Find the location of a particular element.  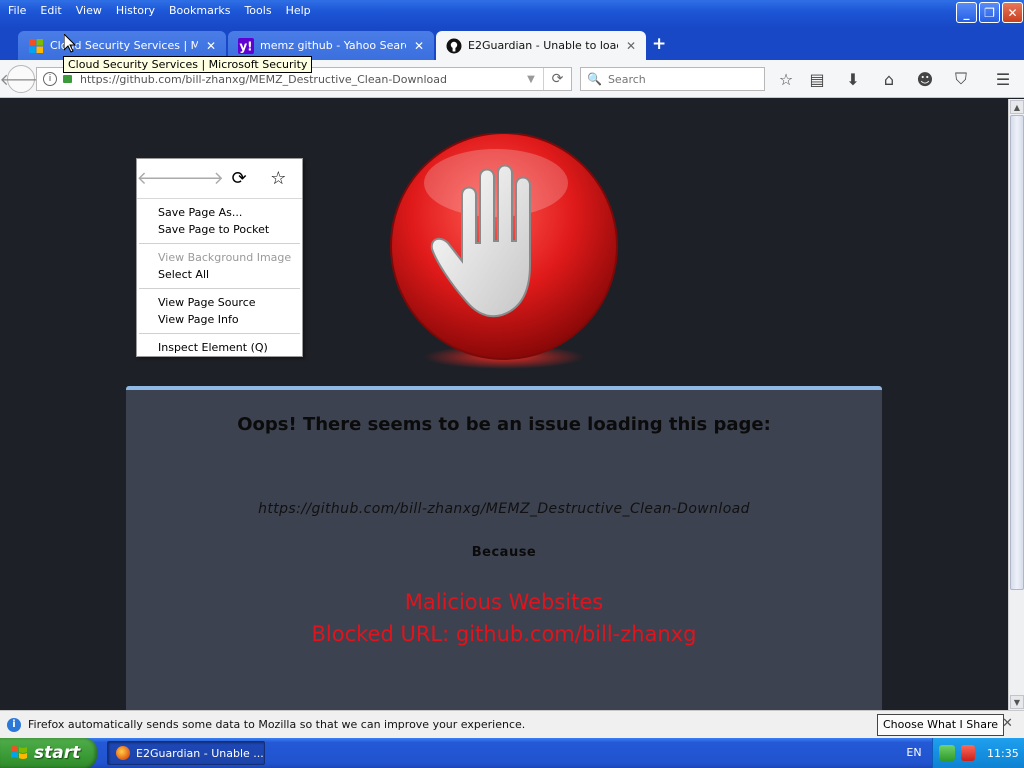

site-info-icon: i is located at coordinates (50, 79).